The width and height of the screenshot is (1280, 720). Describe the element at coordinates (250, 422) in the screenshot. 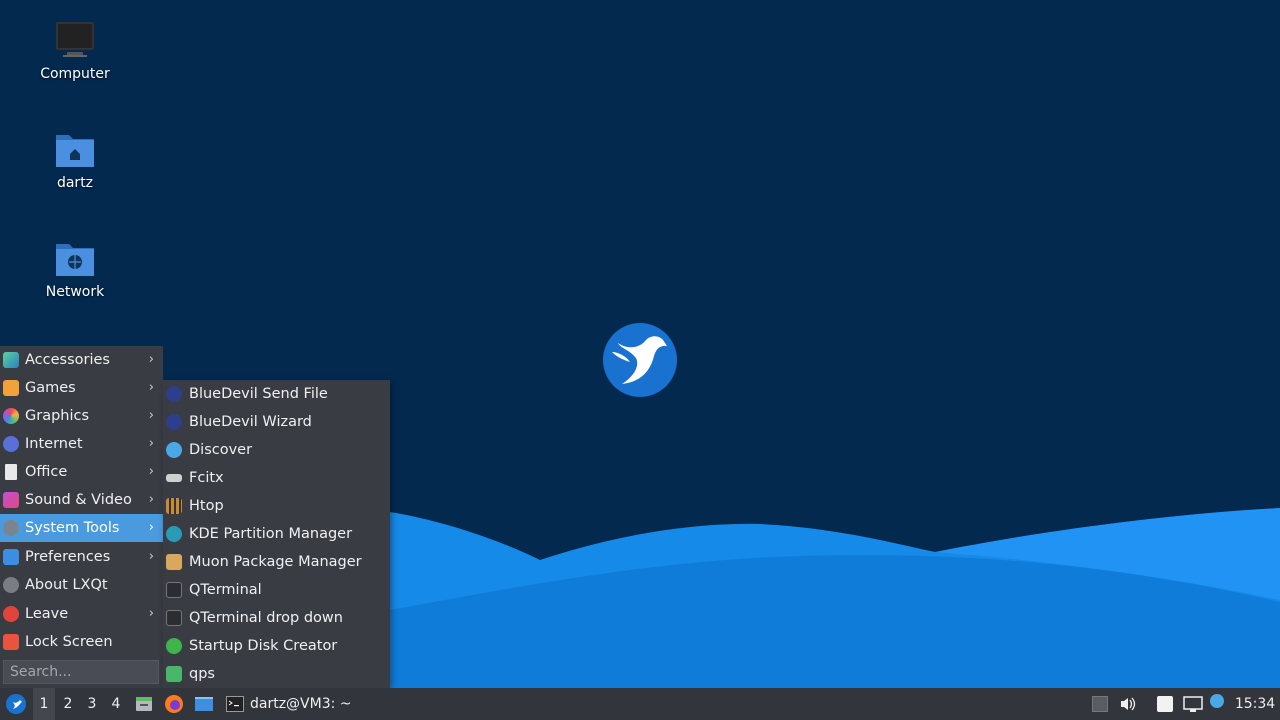

I see `submenu-item-label: BlueDevil Wizard` at that location.